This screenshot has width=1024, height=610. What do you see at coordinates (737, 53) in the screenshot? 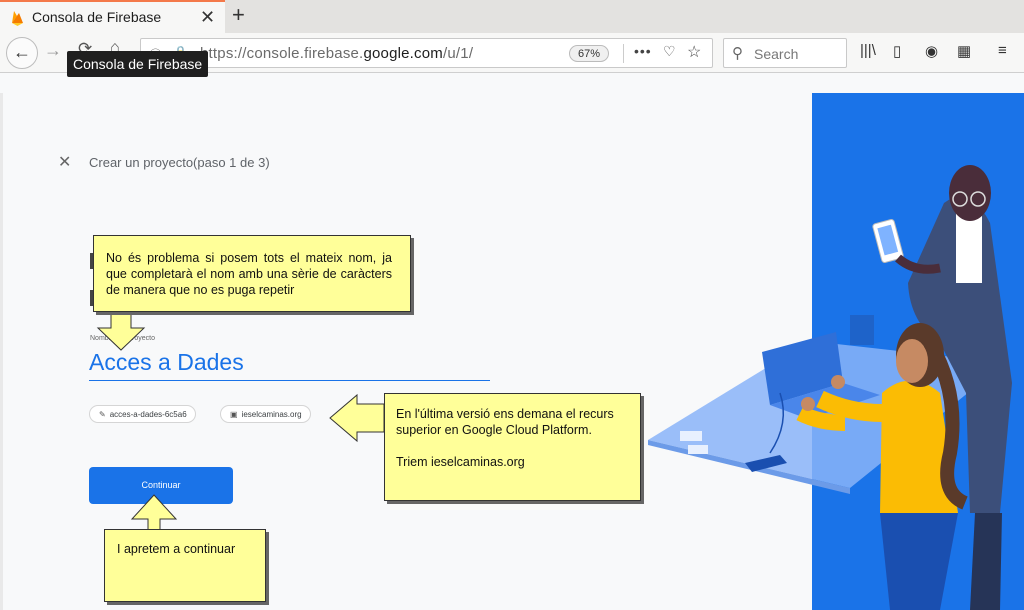
I see `search-icon: ⚲` at bounding box center [737, 53].